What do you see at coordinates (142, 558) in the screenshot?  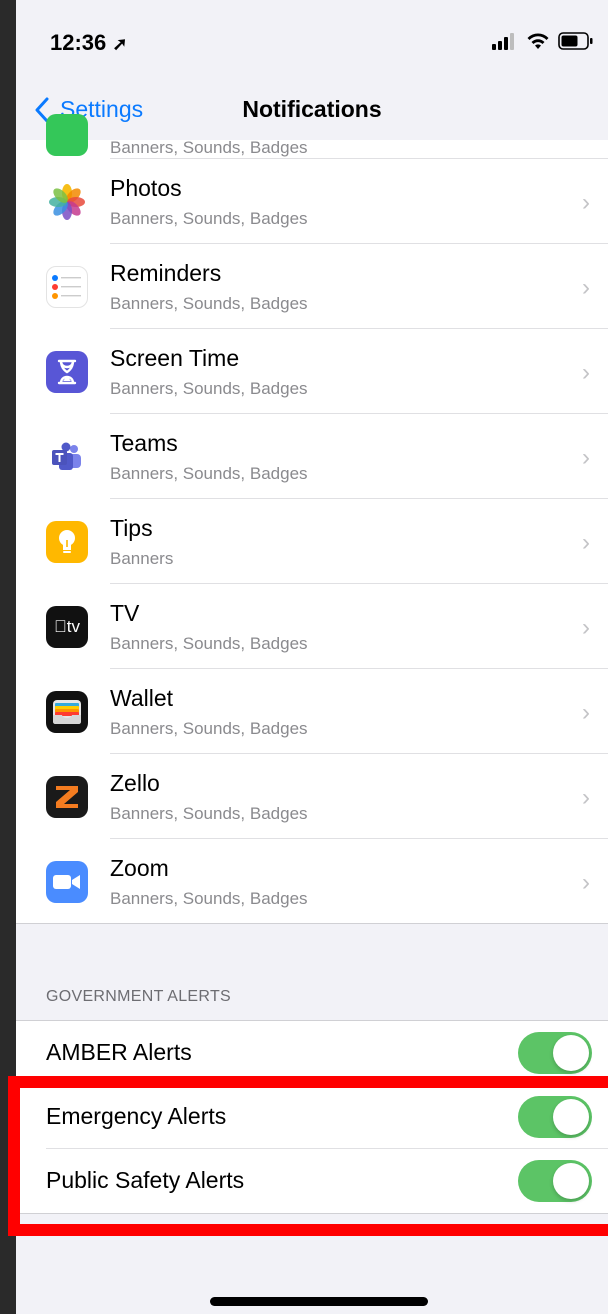 I see `list-item-subtitle: Banners` at bounding box center [142, 558].